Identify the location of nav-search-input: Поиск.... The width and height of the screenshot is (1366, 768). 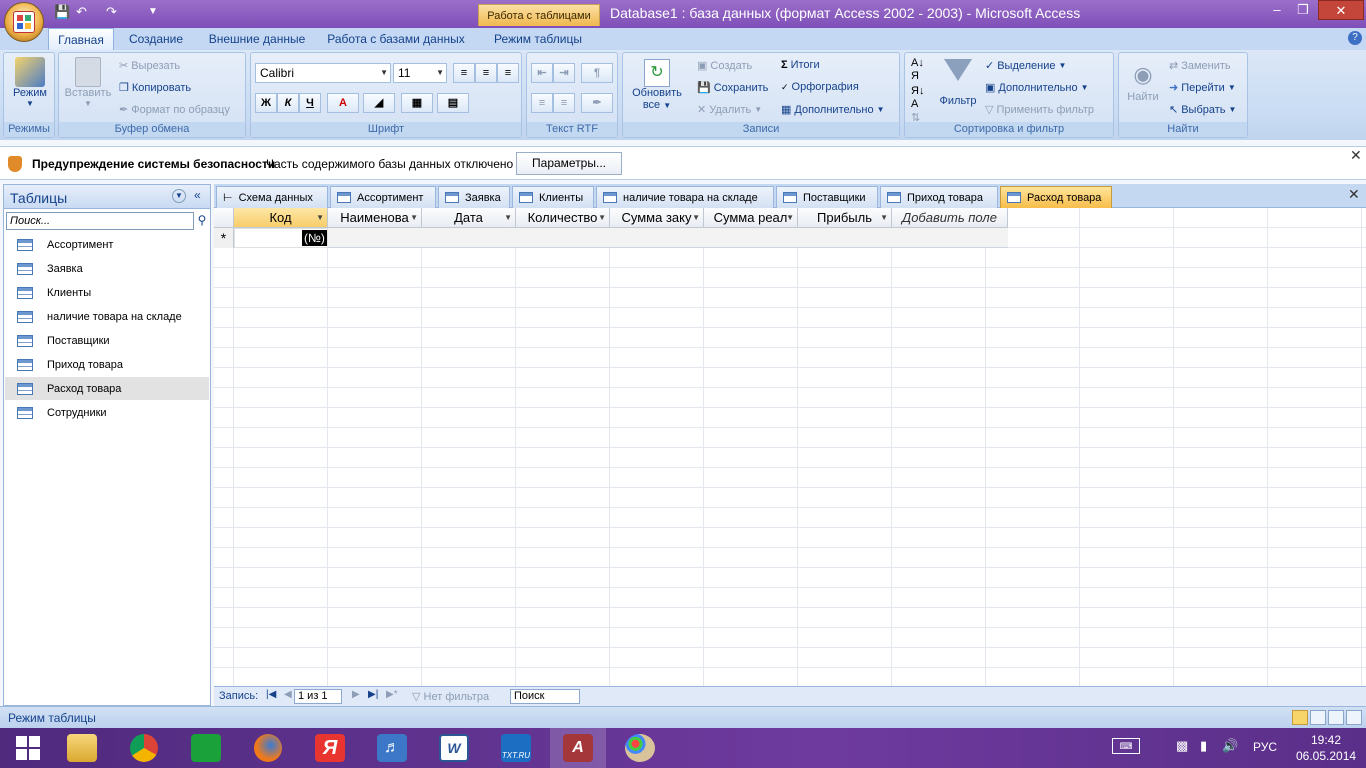
(100, 221).